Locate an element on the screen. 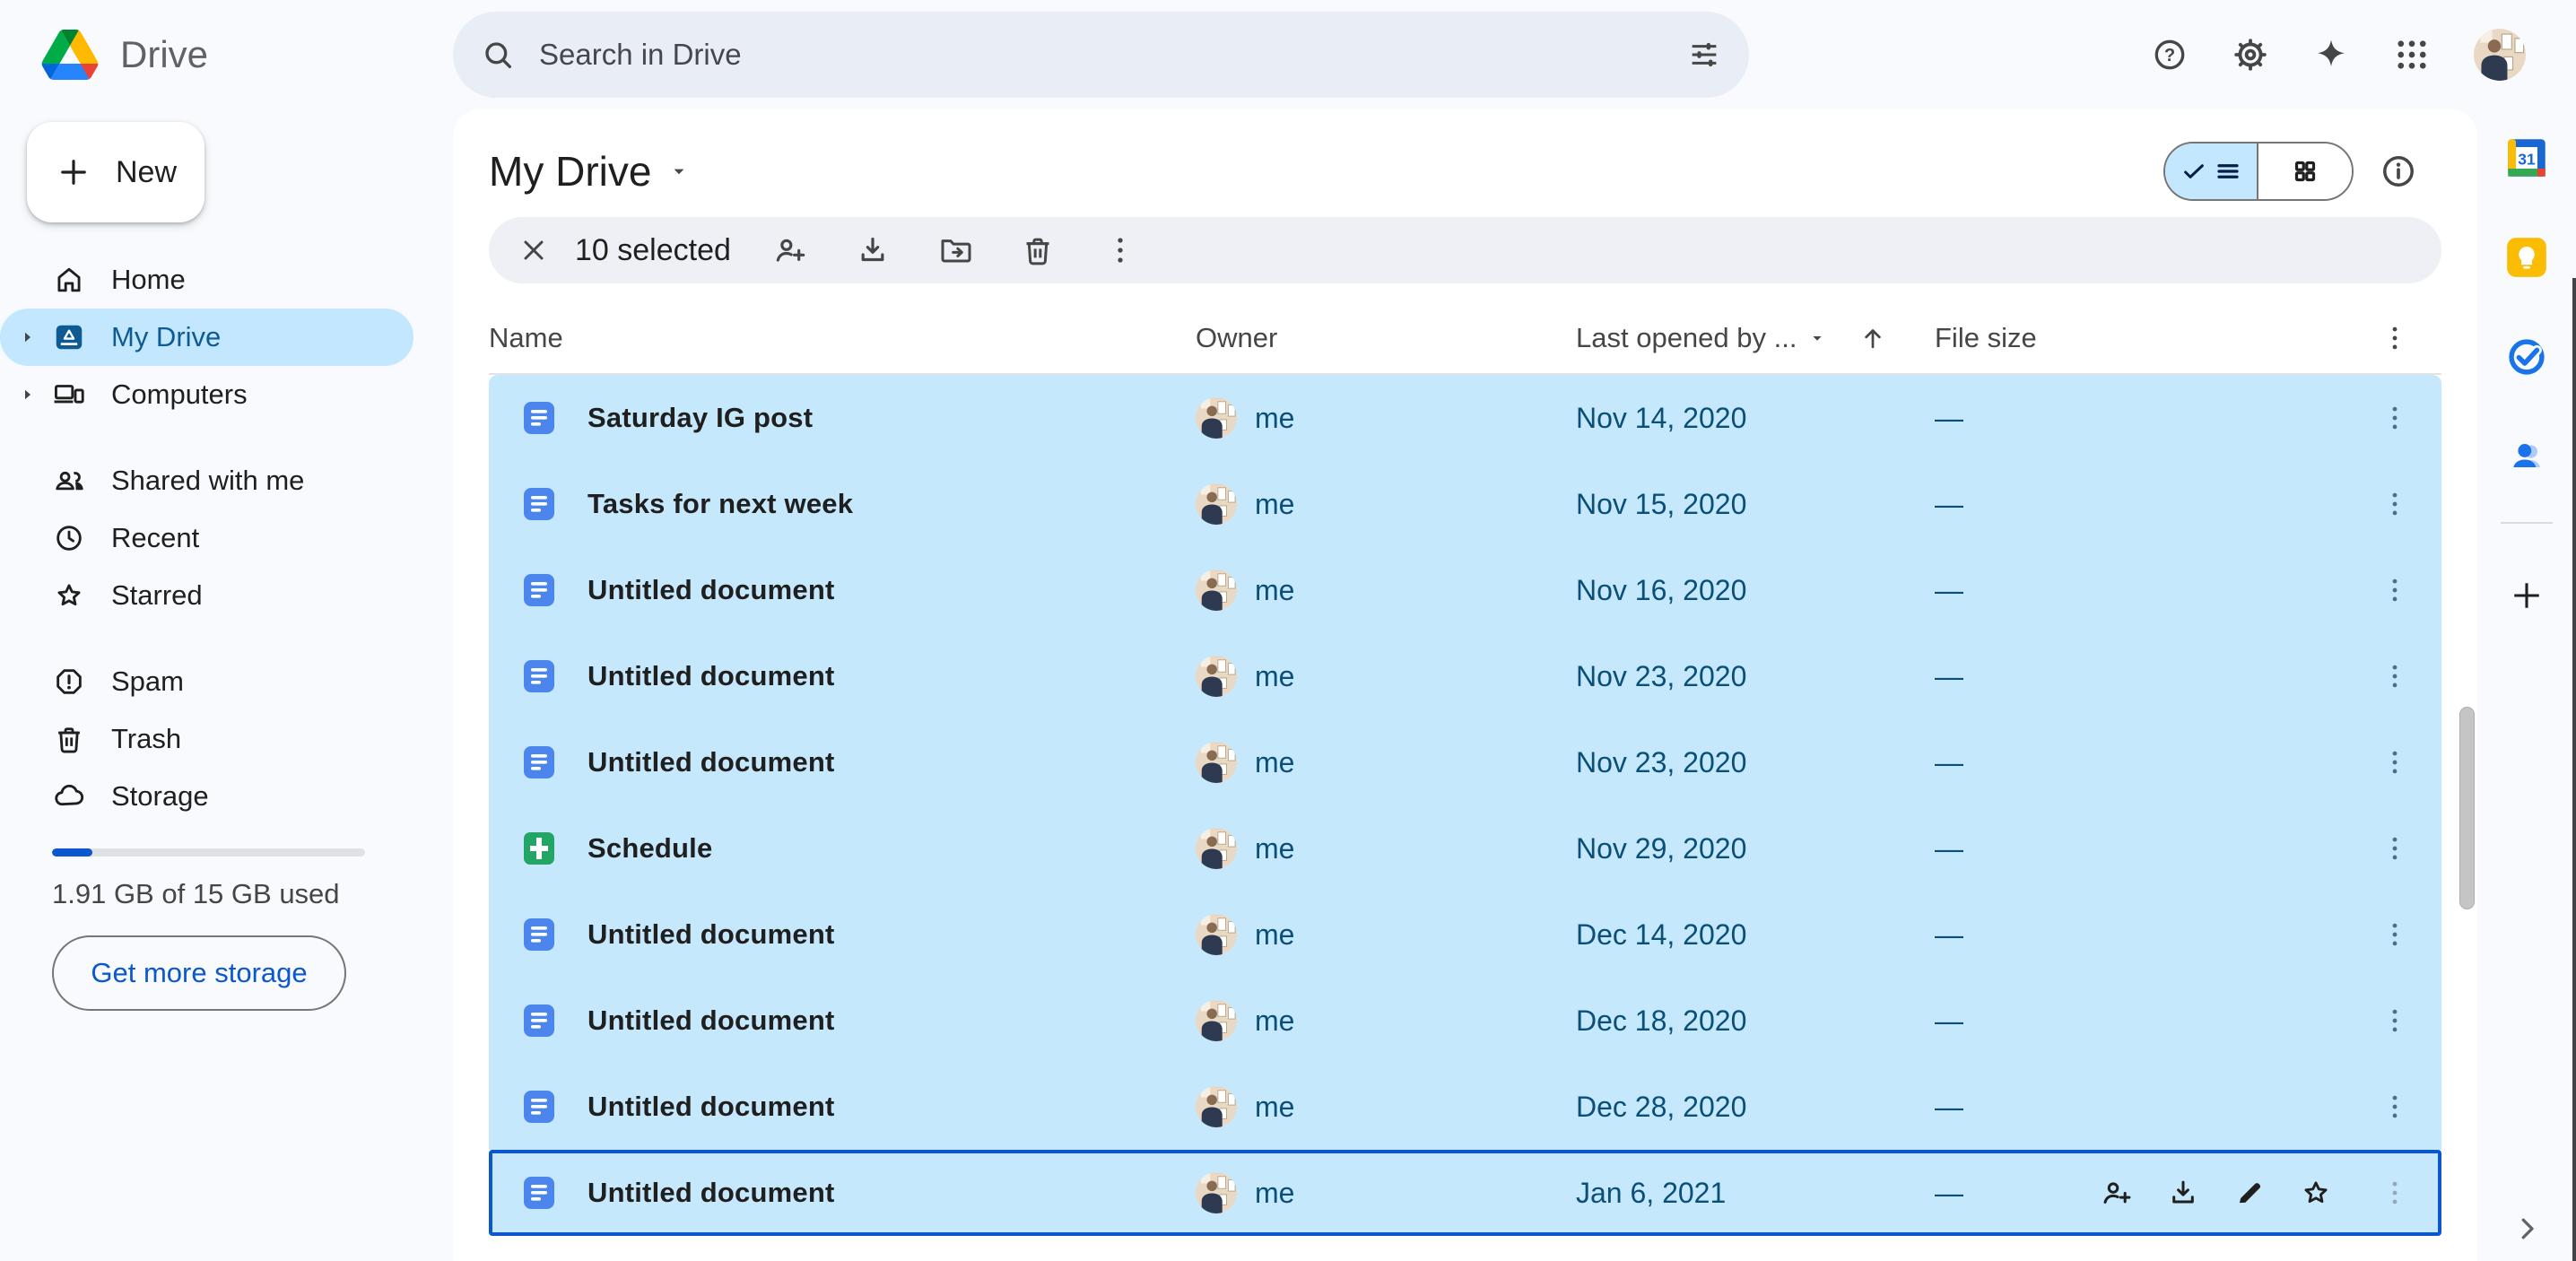  table-row: Schedule me Nov 29, 2020 — is located at coordinates (1465, 848).